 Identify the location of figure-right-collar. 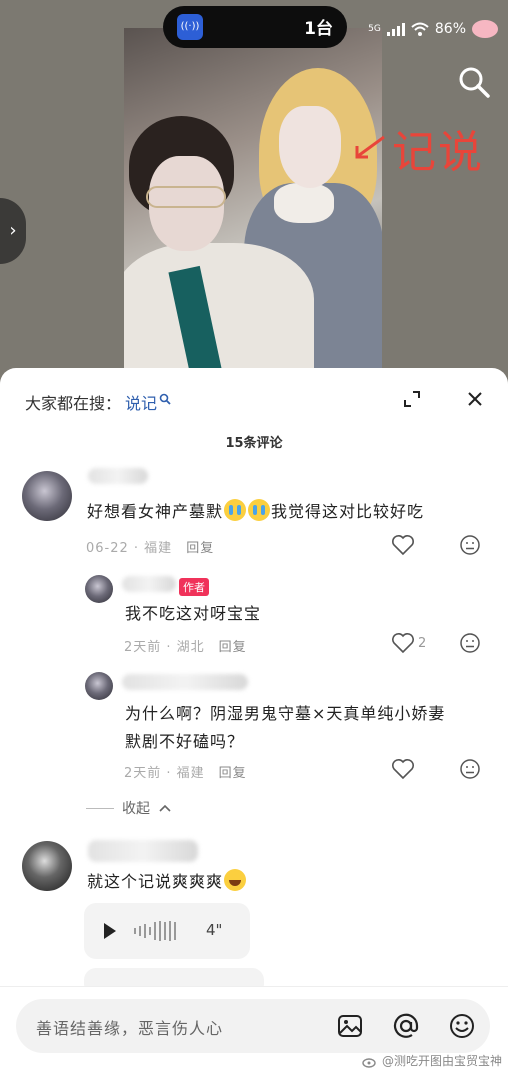
(304, 203).